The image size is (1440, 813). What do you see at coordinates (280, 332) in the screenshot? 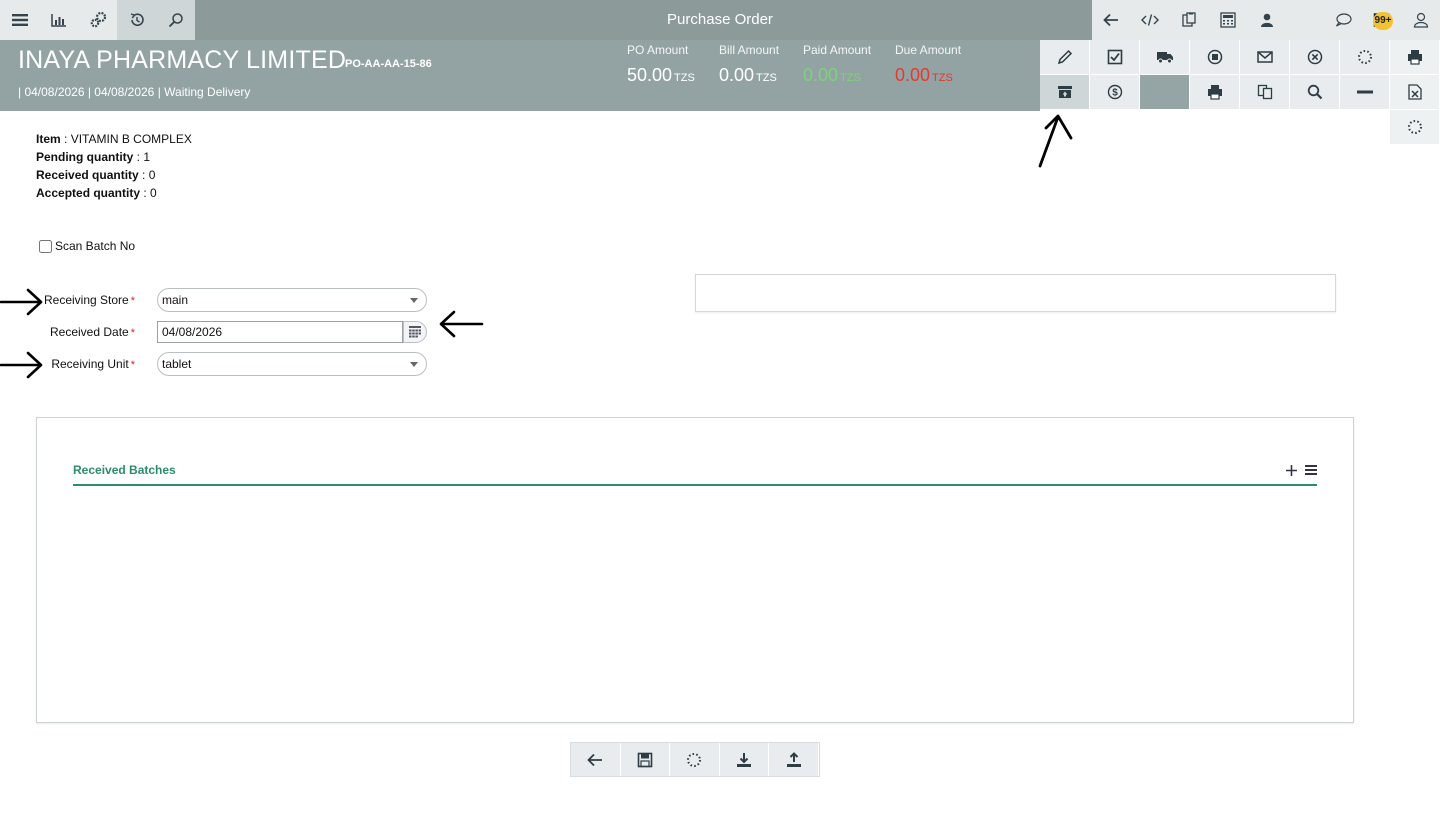
I see `received-date-input: 04/08/2026` at bounding box center [280, 332].